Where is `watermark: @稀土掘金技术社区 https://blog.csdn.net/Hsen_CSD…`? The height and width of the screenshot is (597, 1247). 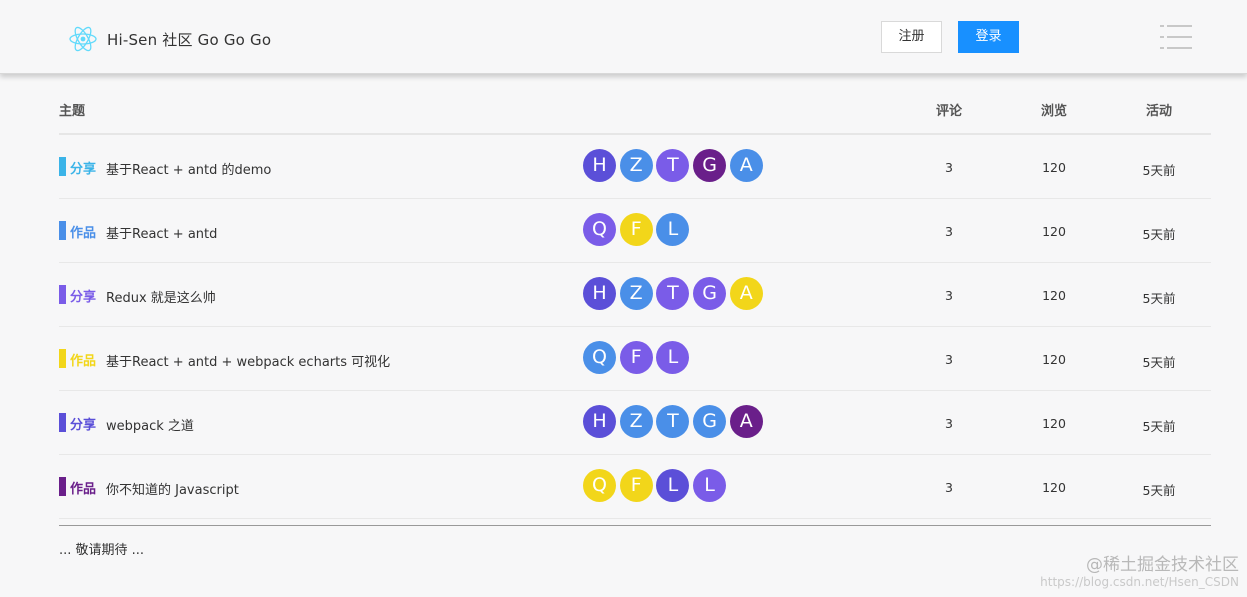 watermark: @稀土掘金技术社区 https://blog.csdn.net/Hsen_CSD… is located at coordinates (1139, 572).